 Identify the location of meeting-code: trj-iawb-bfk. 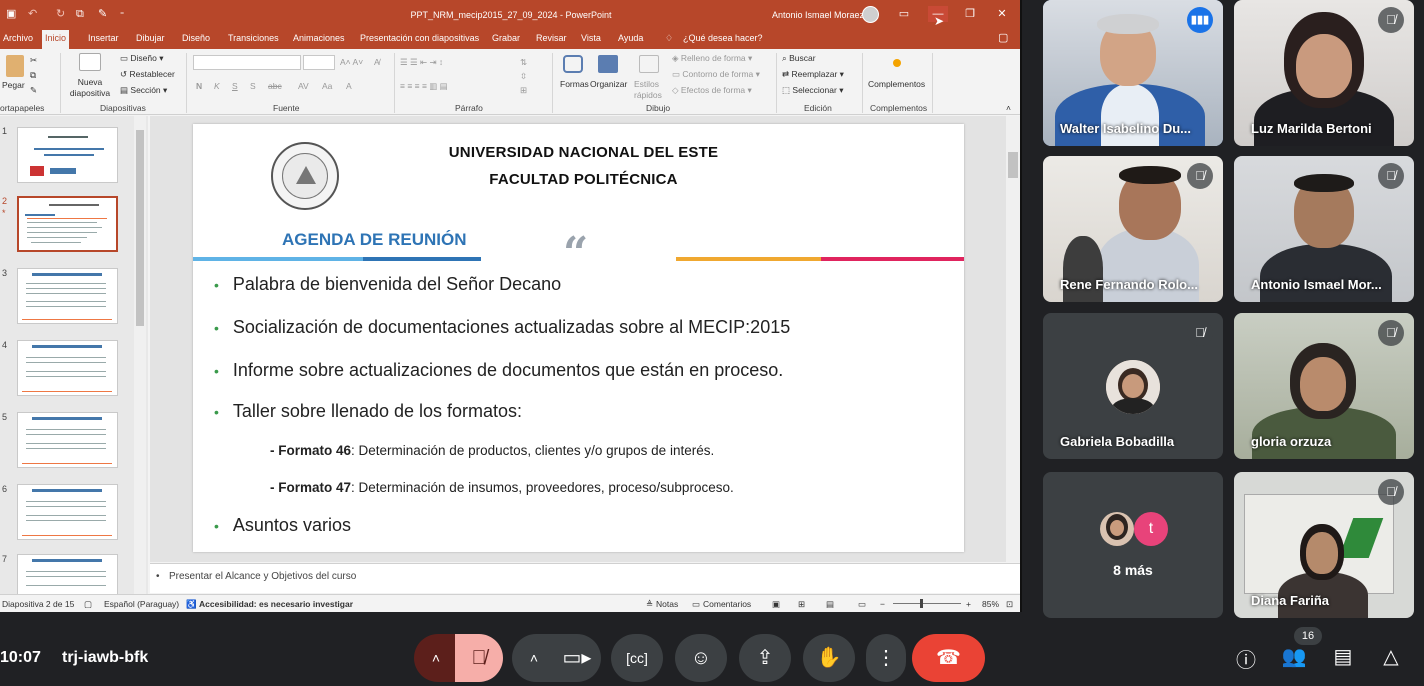
(105, 658).